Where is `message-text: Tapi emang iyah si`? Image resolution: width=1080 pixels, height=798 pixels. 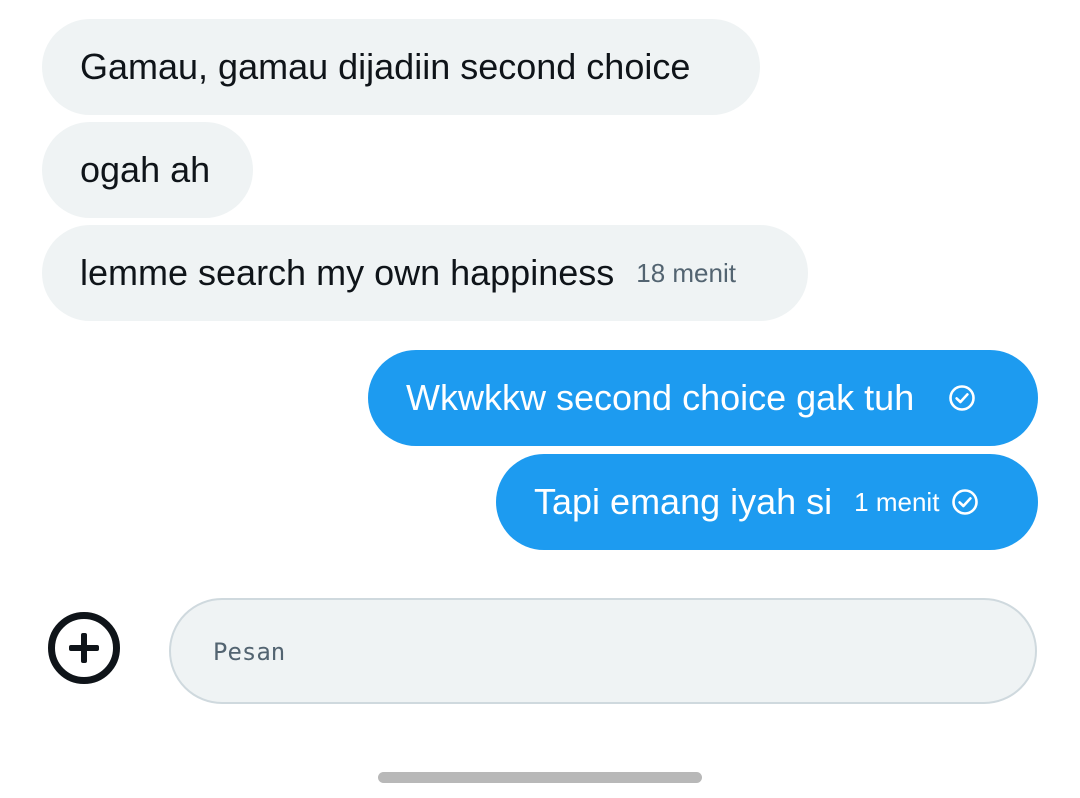 message-text: Tapi emang iyah si is located at coordinates (683, 501).